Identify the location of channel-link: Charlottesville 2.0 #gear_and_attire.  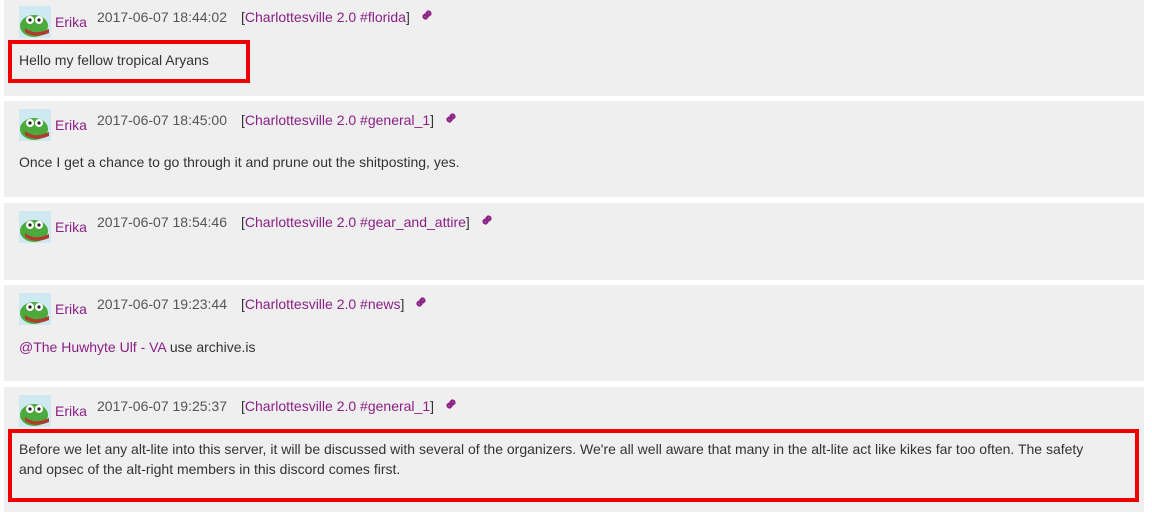
(355, 222).